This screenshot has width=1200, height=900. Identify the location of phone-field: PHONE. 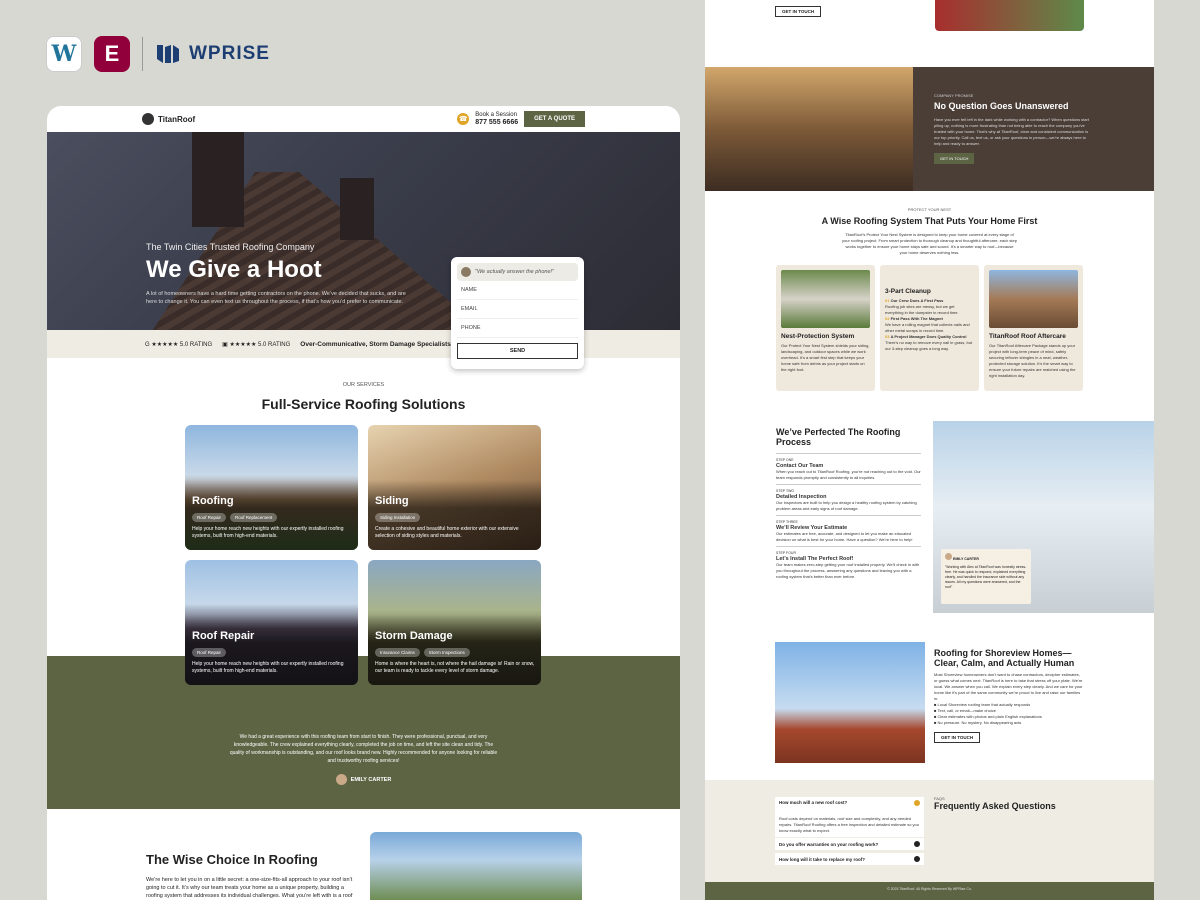
(517, 328).